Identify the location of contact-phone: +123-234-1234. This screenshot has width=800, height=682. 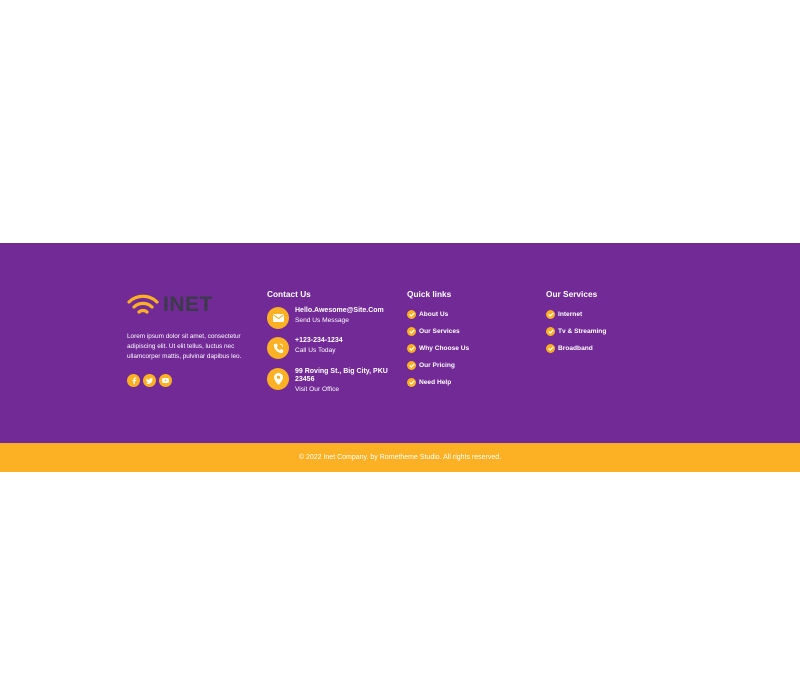
(319, 340).